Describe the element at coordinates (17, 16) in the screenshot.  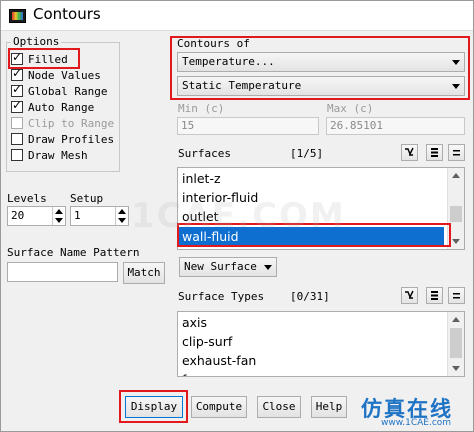
I see `contours-app-icon` at that location.